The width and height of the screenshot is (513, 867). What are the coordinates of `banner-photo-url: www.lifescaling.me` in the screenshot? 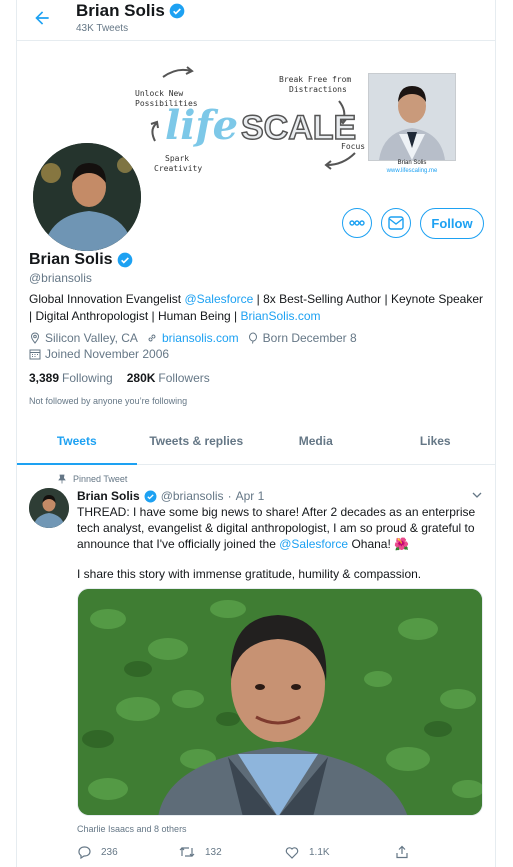 It's located at (412, 171).